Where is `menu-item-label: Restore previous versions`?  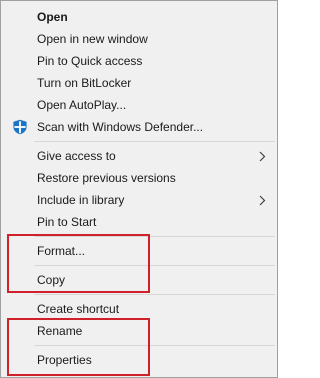
menu-item-label: Restore previous versions is located at coordinates (106, 178).